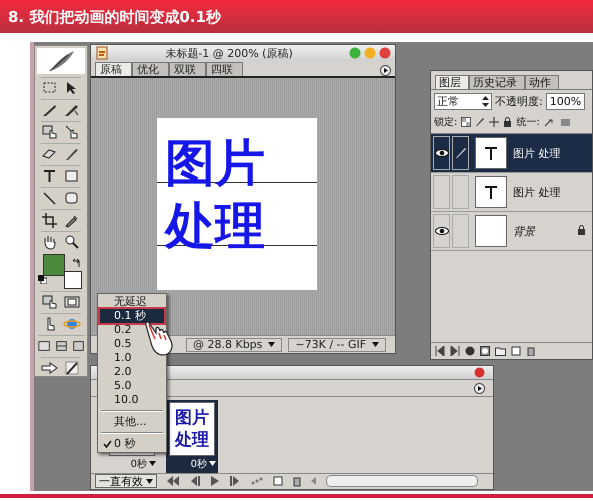  Describe the element at coordinates (215, 481) in the screenshot. I see `play-icon` at that location.